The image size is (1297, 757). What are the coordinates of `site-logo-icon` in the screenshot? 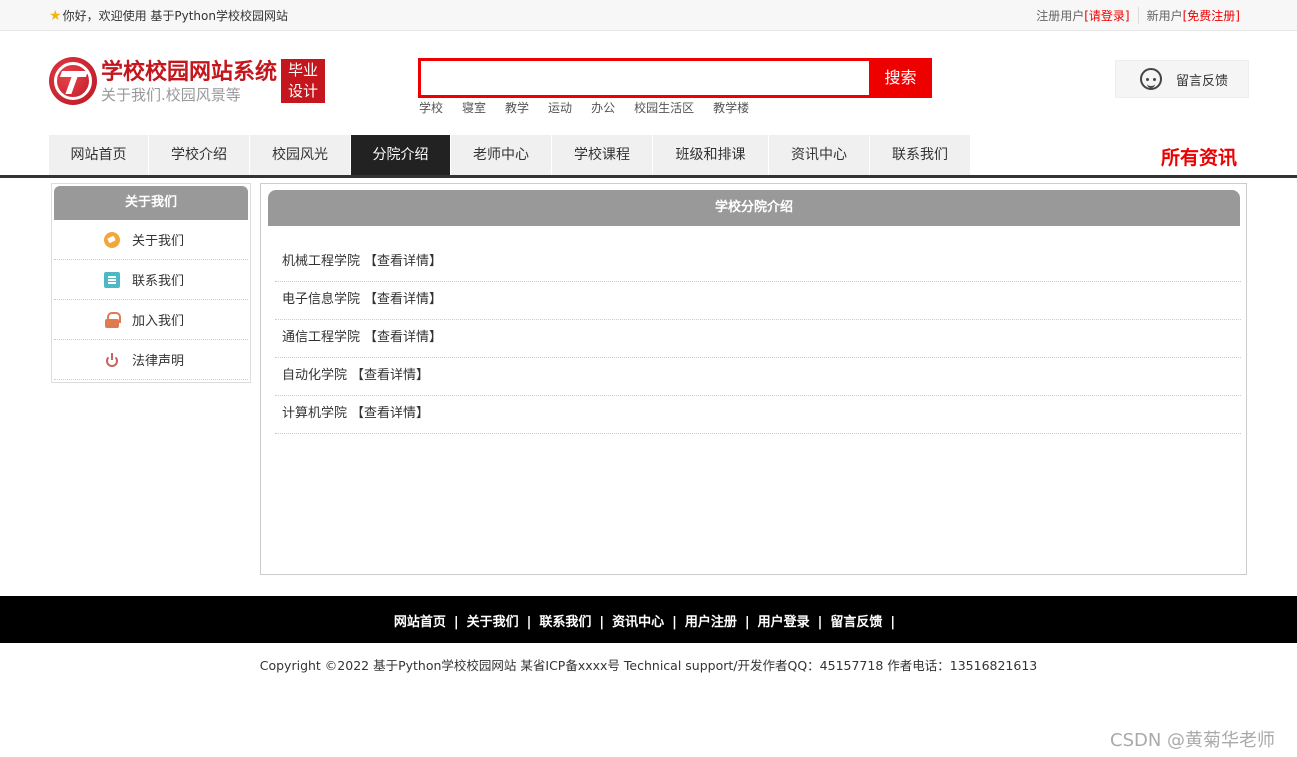 It's located at (73, 81).